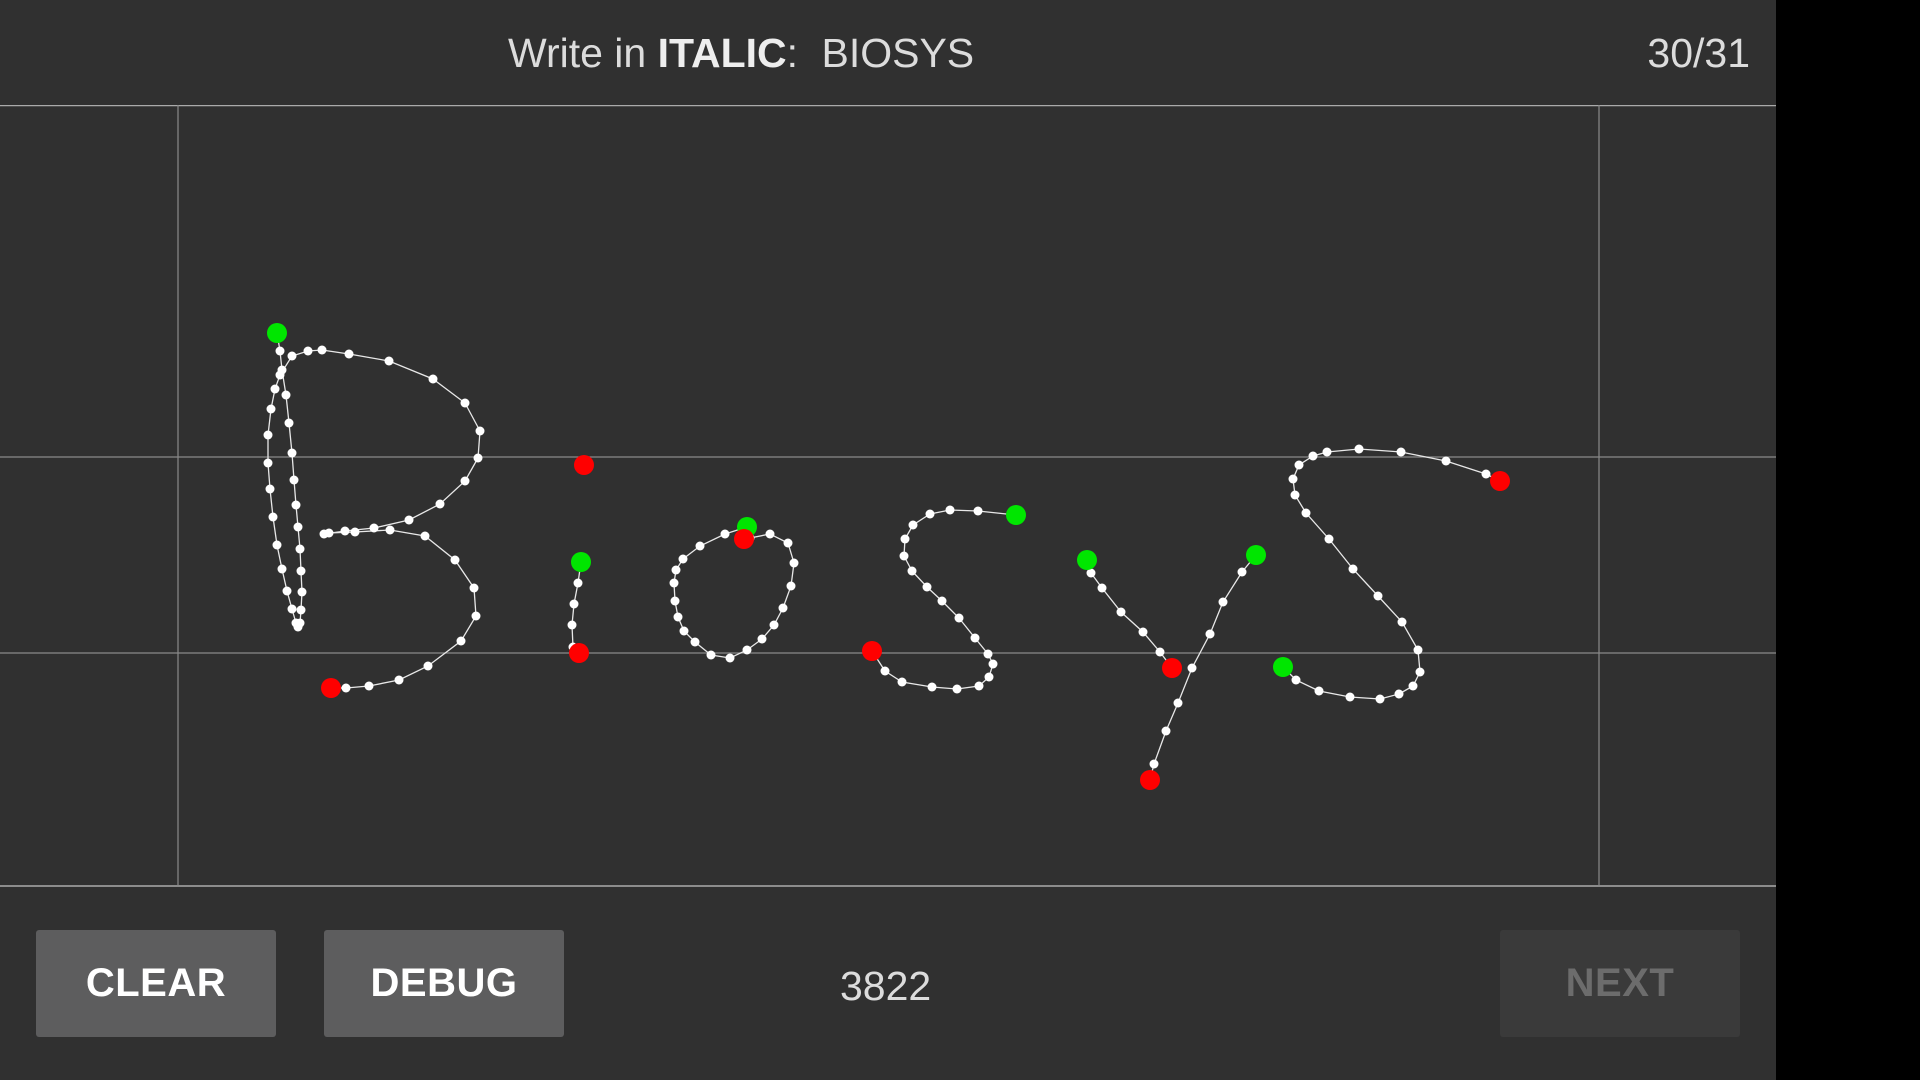 This screenshot has height=1080, width=1920. Describe the element at coordinates (577, 53) in the screenshot. I see `prompt-prefix: Write in` at that location.